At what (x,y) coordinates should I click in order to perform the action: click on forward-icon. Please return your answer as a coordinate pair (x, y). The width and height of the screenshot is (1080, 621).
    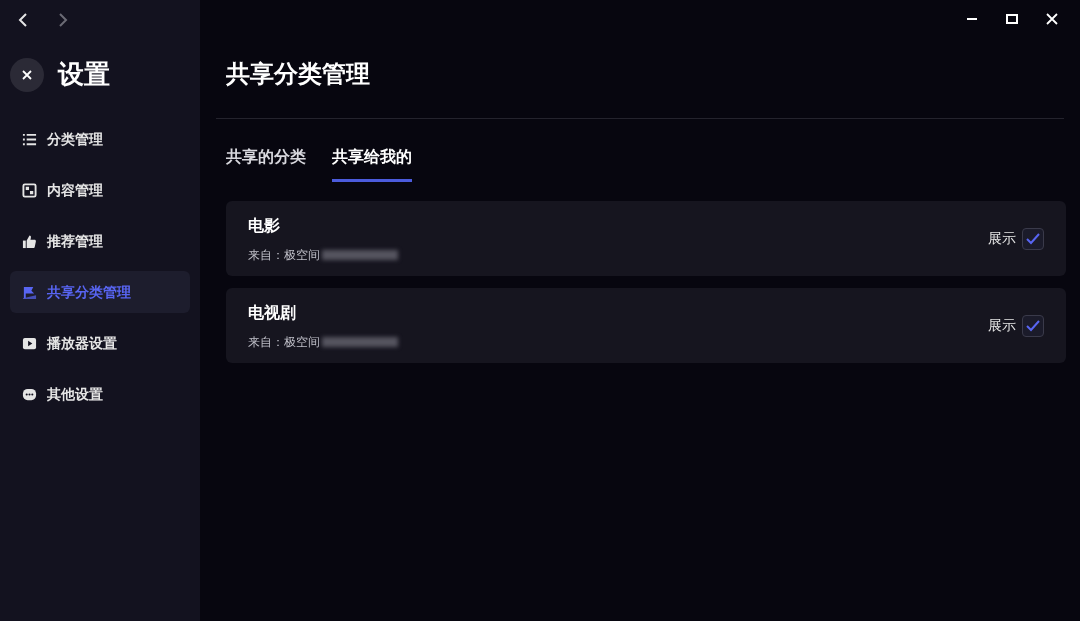
    Looking at the image, I should click on (63, 20).